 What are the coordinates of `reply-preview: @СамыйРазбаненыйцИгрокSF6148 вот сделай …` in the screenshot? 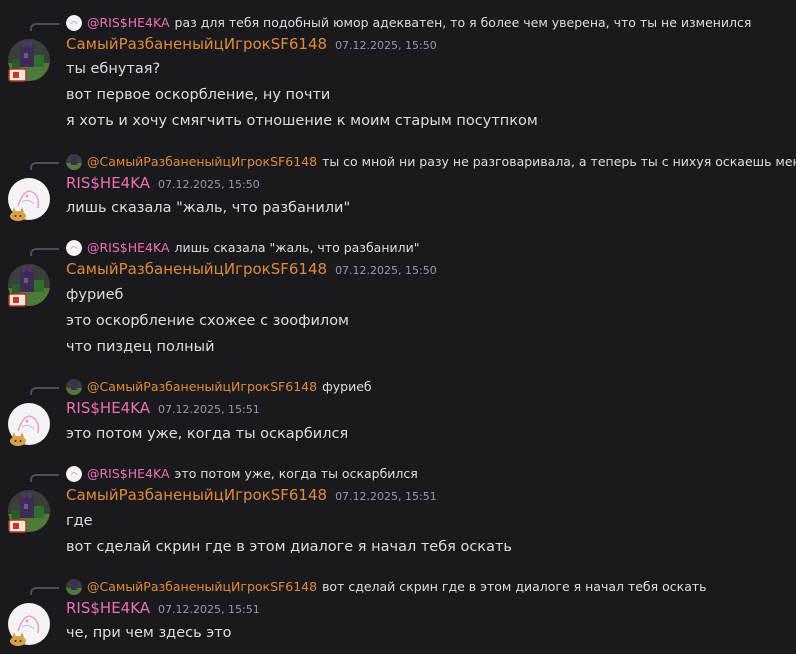 It's located at (386, 587).